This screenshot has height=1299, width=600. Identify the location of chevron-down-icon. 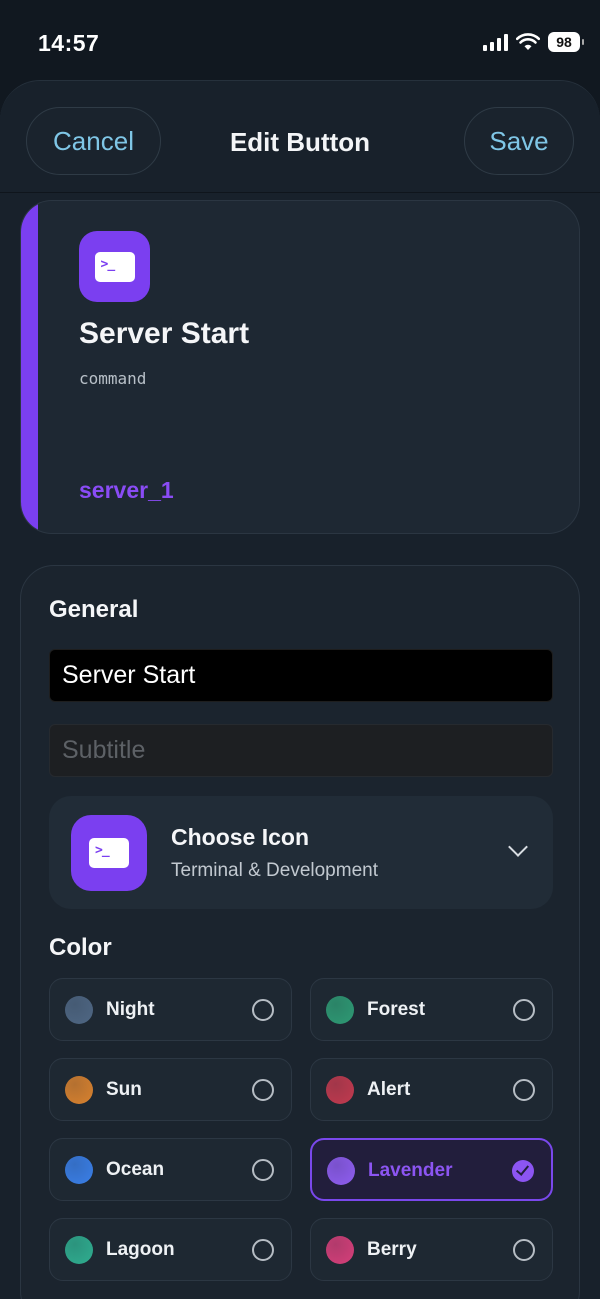
(518, 847).